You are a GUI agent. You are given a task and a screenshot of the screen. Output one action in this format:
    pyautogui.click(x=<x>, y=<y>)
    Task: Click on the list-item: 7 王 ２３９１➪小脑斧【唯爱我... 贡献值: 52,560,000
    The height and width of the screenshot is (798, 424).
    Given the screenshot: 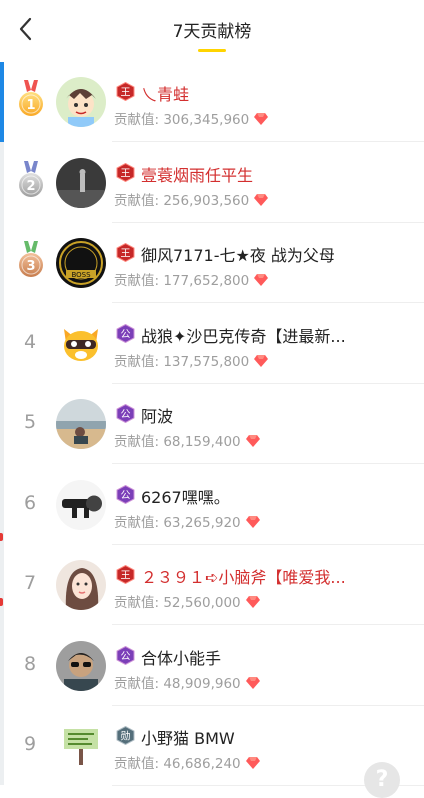 What is the action you would take?
    pyautogui.click(x=212, y=585)
    